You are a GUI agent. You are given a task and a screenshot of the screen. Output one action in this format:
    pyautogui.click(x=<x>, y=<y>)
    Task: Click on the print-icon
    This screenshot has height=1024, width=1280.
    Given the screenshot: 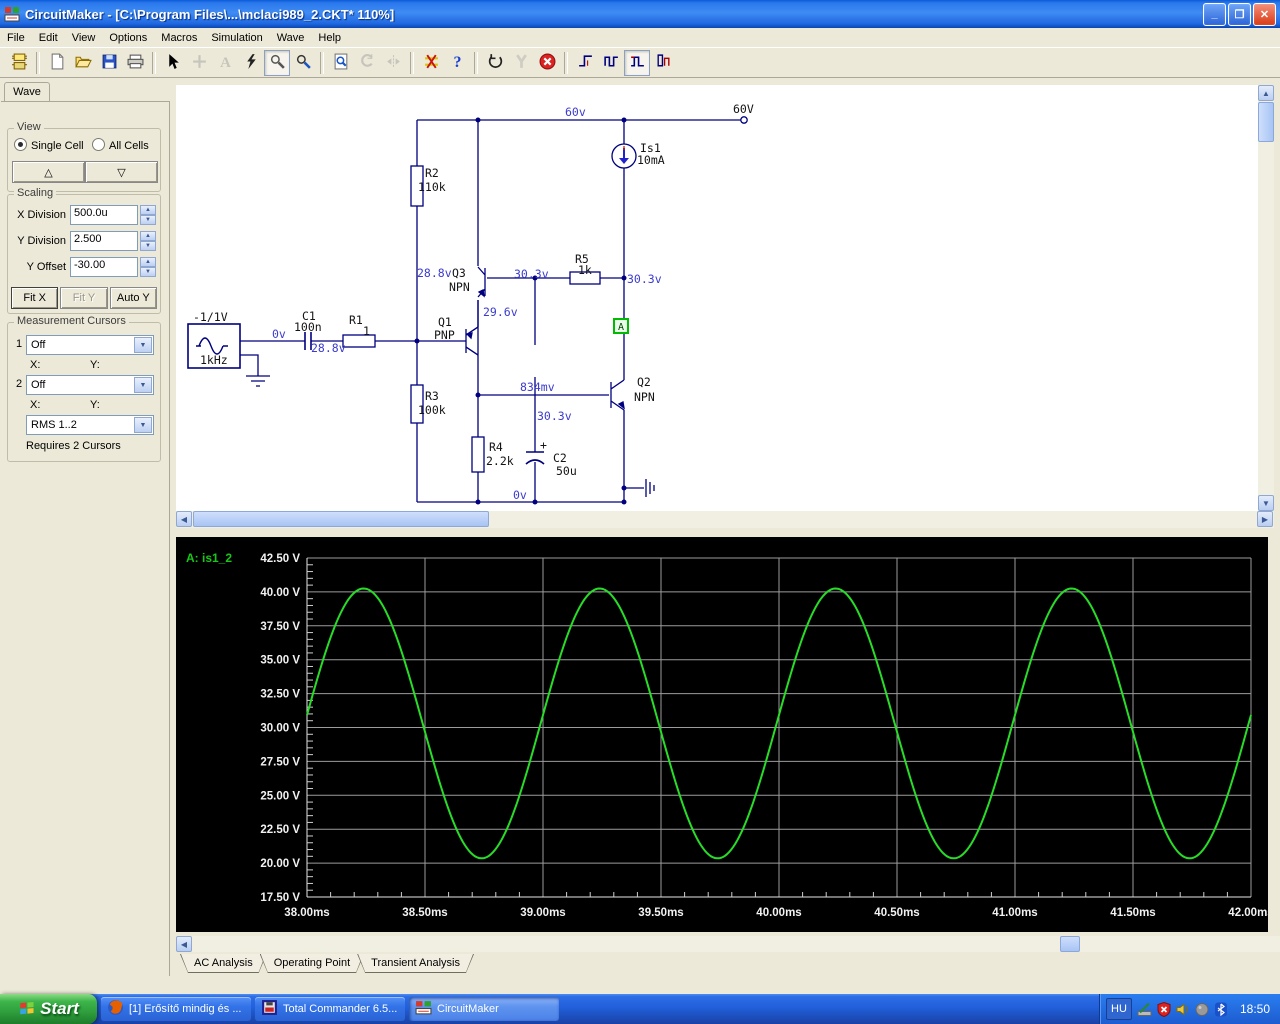 What is the action you would take?
    pyautogui.click(x=135, y=63)
    